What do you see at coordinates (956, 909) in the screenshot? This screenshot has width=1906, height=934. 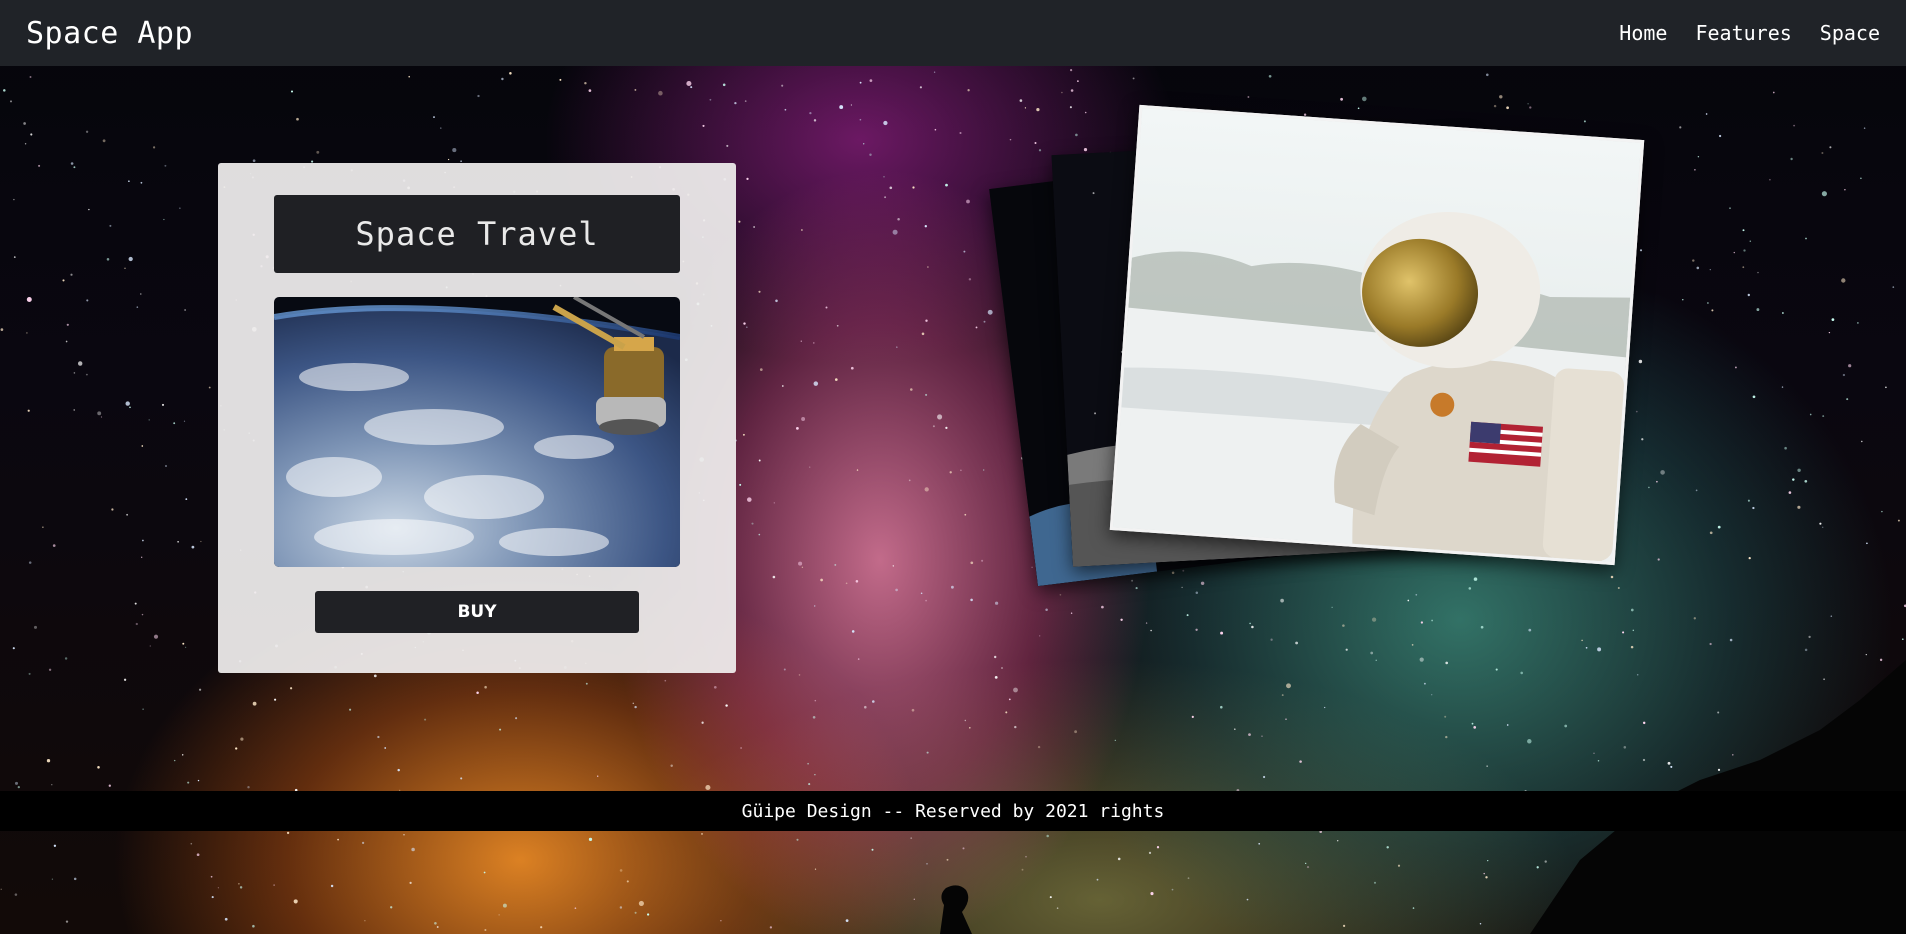 I see `person-silhouette` at bounding box center [956, 909].